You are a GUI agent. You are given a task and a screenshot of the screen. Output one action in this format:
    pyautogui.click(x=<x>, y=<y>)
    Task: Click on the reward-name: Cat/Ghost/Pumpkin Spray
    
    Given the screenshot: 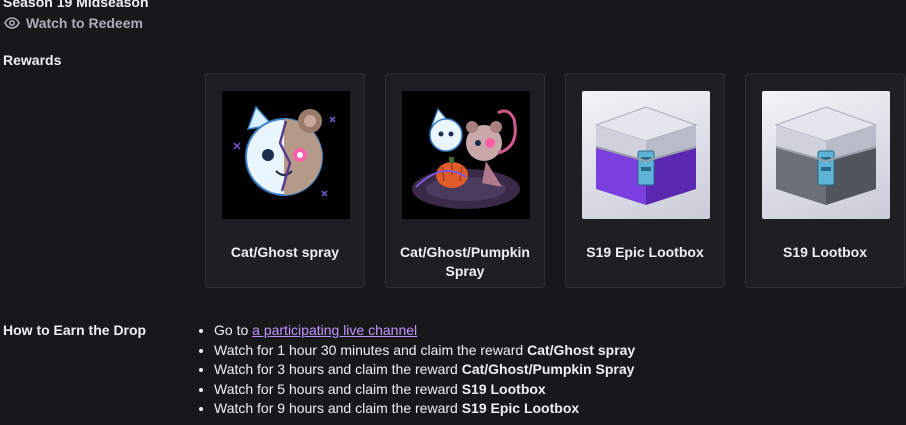 What is the action you would take?
    pyautogui.click(x=465, y=261)
    